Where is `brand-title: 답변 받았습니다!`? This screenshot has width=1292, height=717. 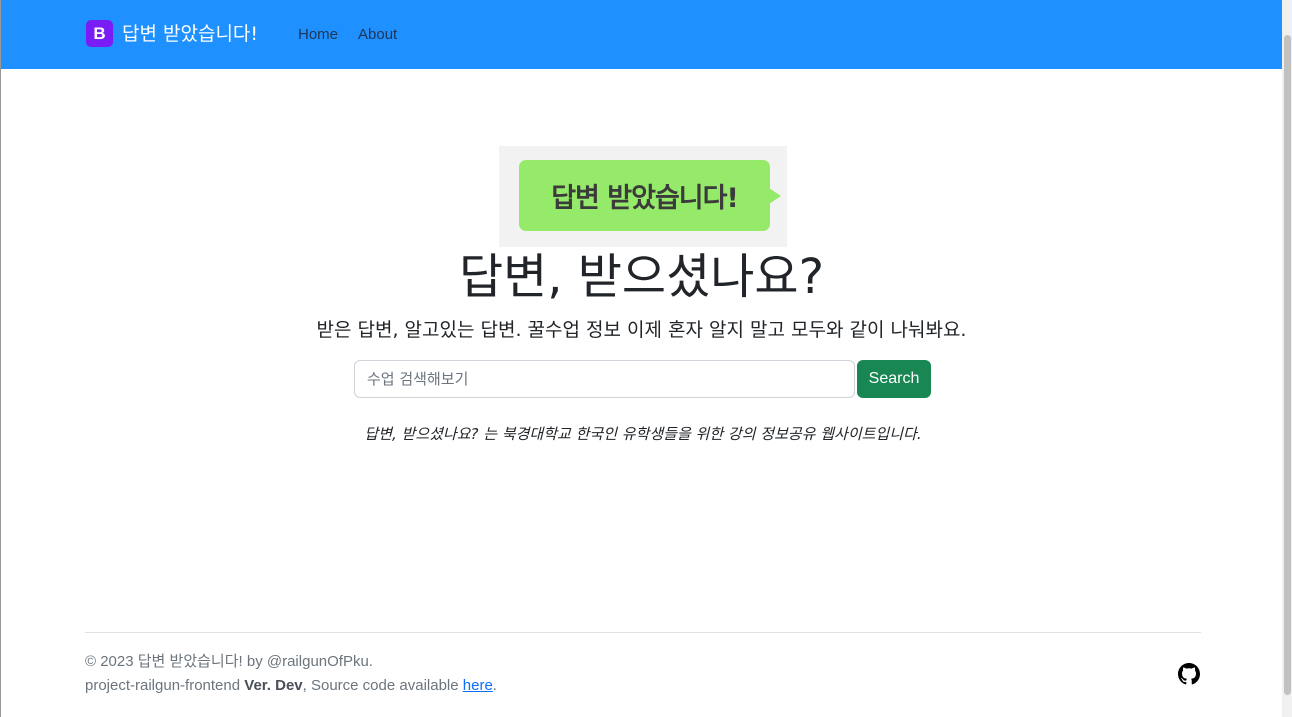
brand-title: 답변 받았습니다! is located at coordinates (190, 34).